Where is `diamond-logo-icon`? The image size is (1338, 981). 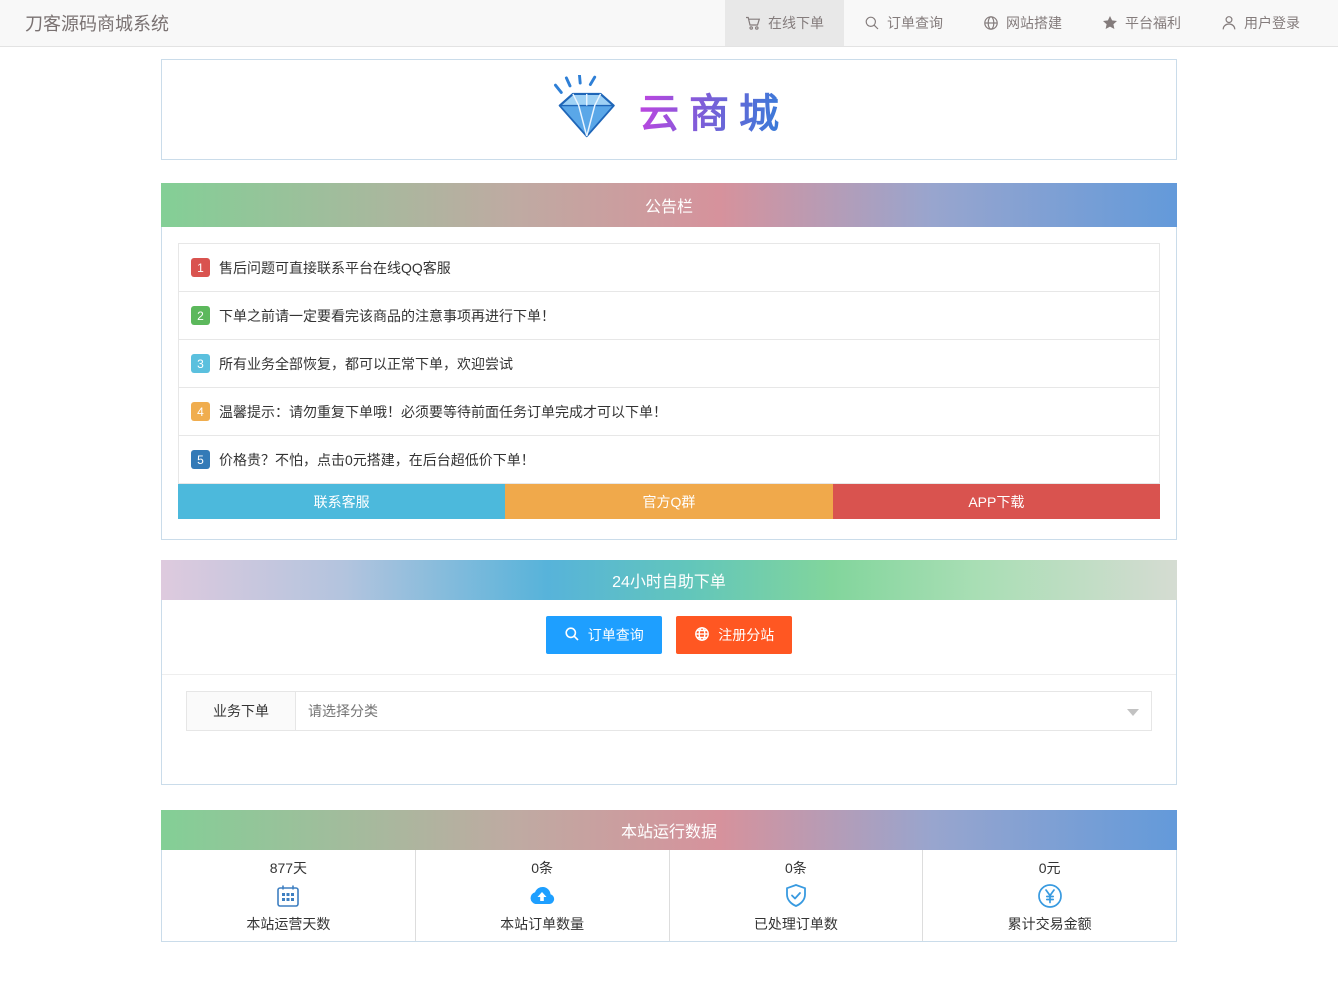 diamond-logo-icon is located at coordinates (586, 108).